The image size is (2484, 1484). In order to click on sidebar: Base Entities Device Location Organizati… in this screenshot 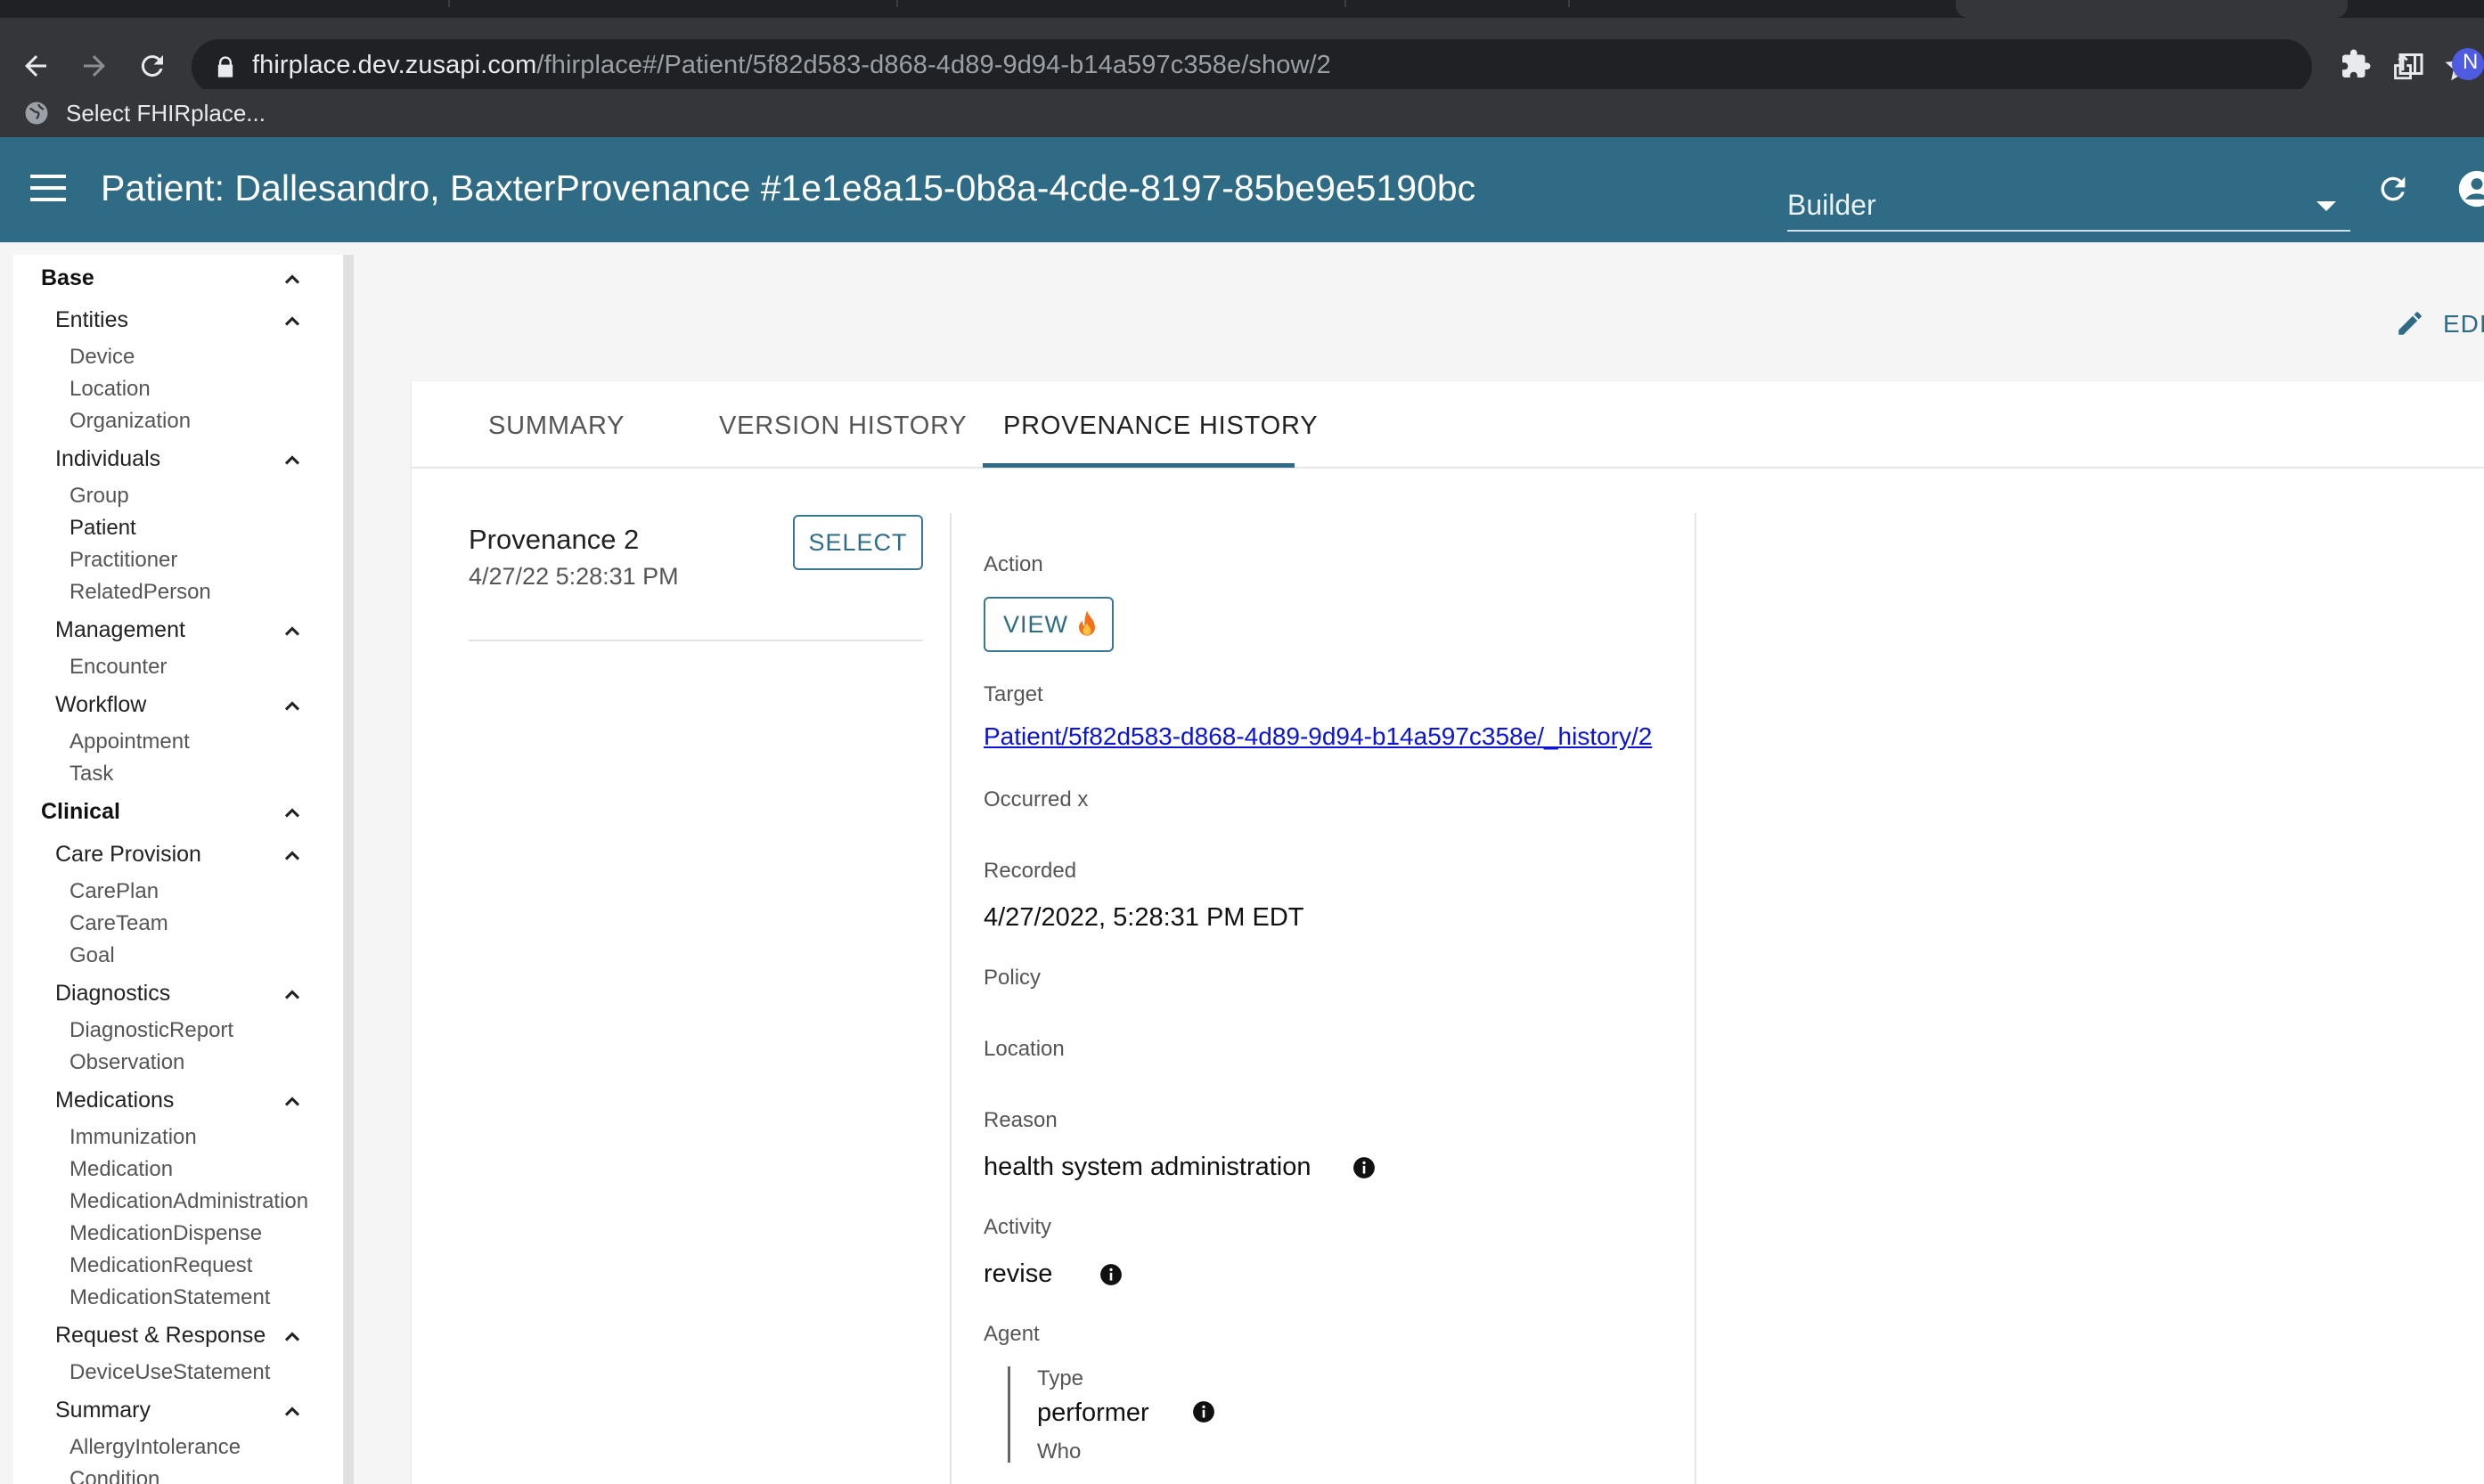, I will do `click(179, 870)`.